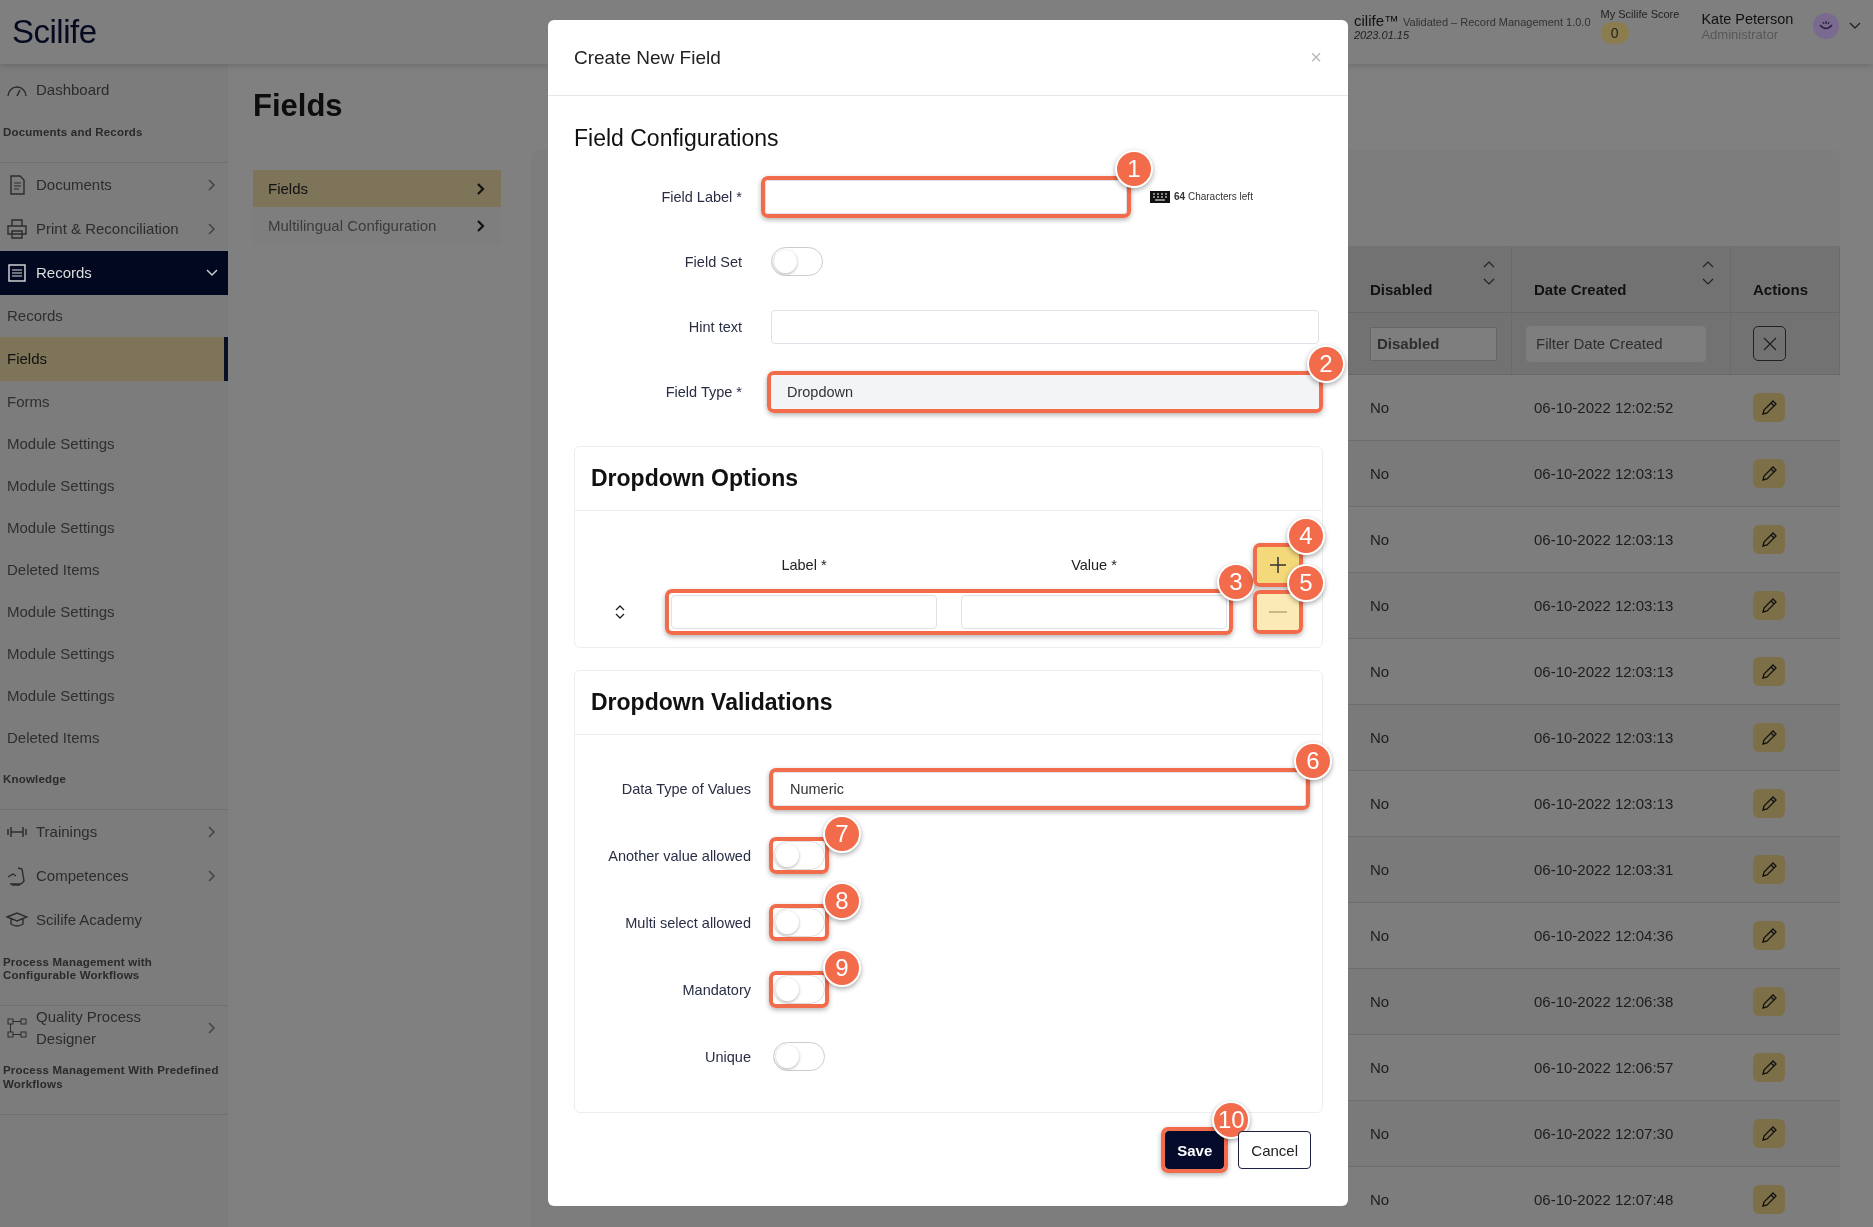 The height and width of the screenshot is (1227, 1873). I want to click on select-field: Numeric, so click(1039, 788).